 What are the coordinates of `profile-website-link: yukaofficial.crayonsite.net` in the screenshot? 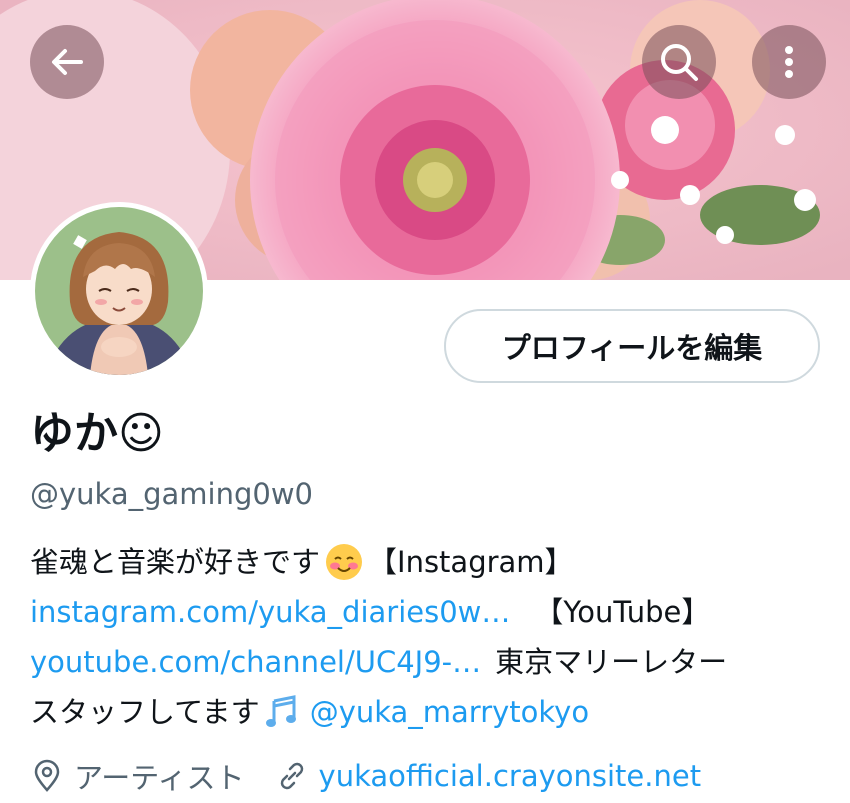 It's located at (510, 776).